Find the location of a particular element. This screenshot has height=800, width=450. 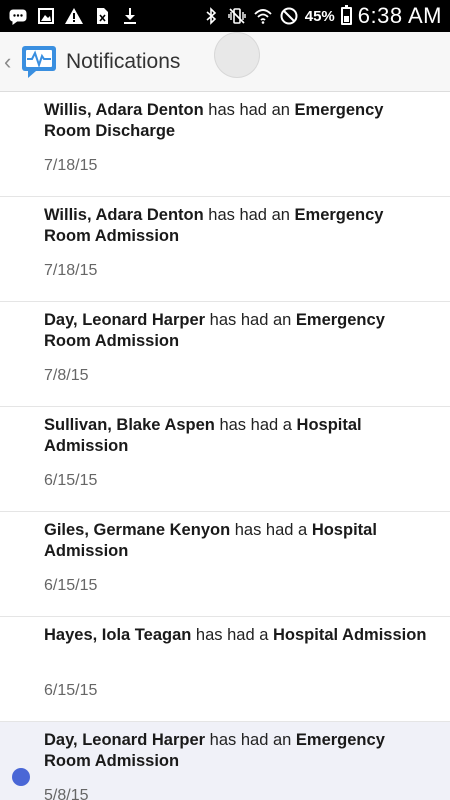

messages-icon is located at coordinates (18, 16).